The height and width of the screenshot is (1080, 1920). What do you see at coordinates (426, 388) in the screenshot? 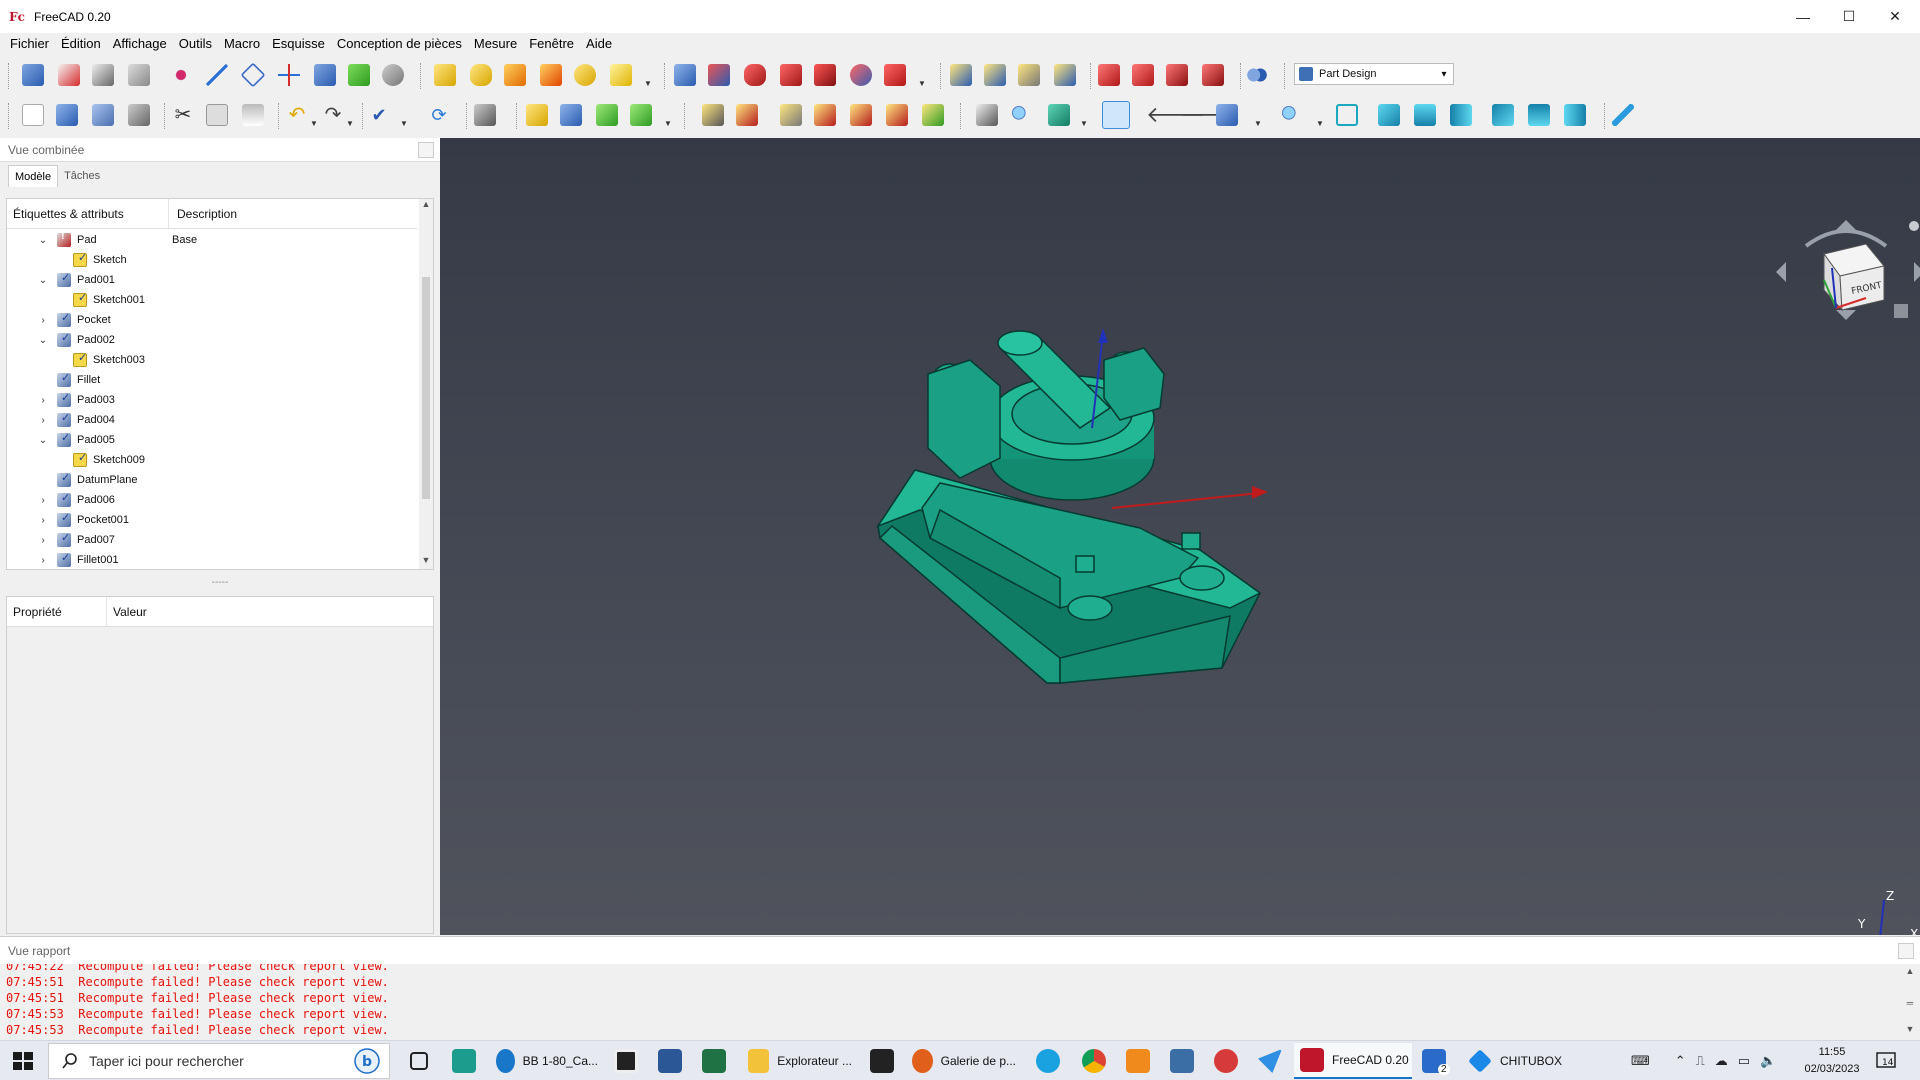
I see `scroll-thumb` at bounding box center [426, 388].